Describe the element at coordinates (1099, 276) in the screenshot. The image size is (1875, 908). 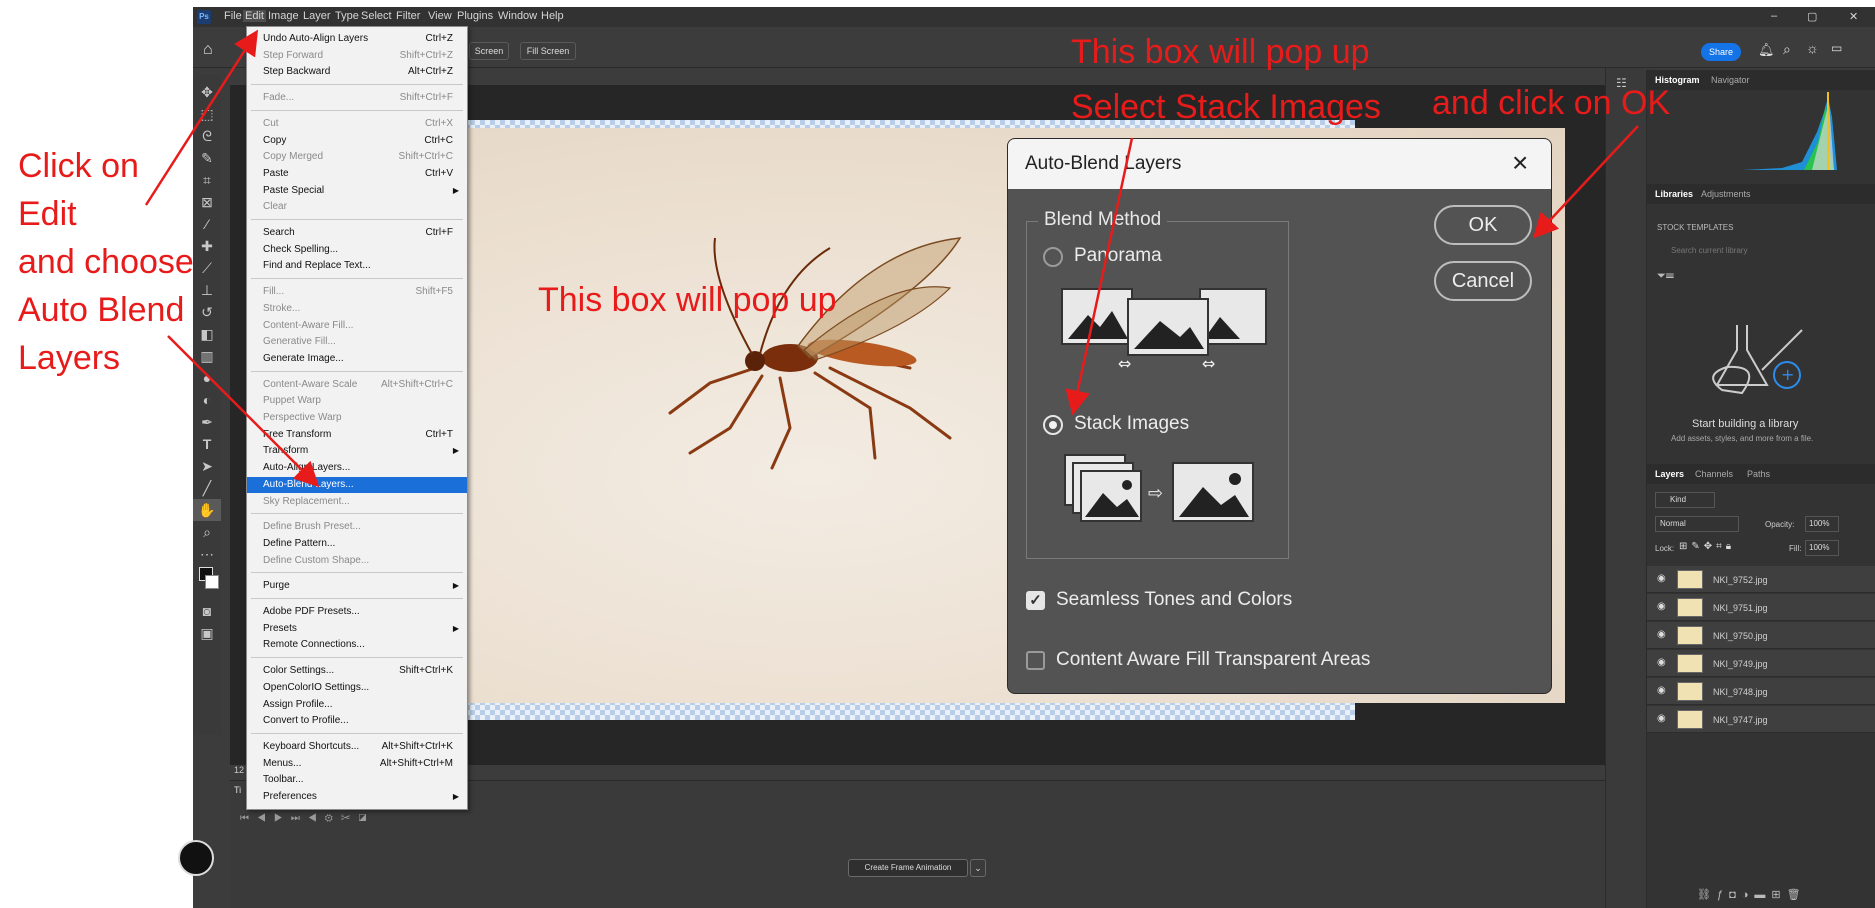
I see `arrow-to-stack-images` at that location.